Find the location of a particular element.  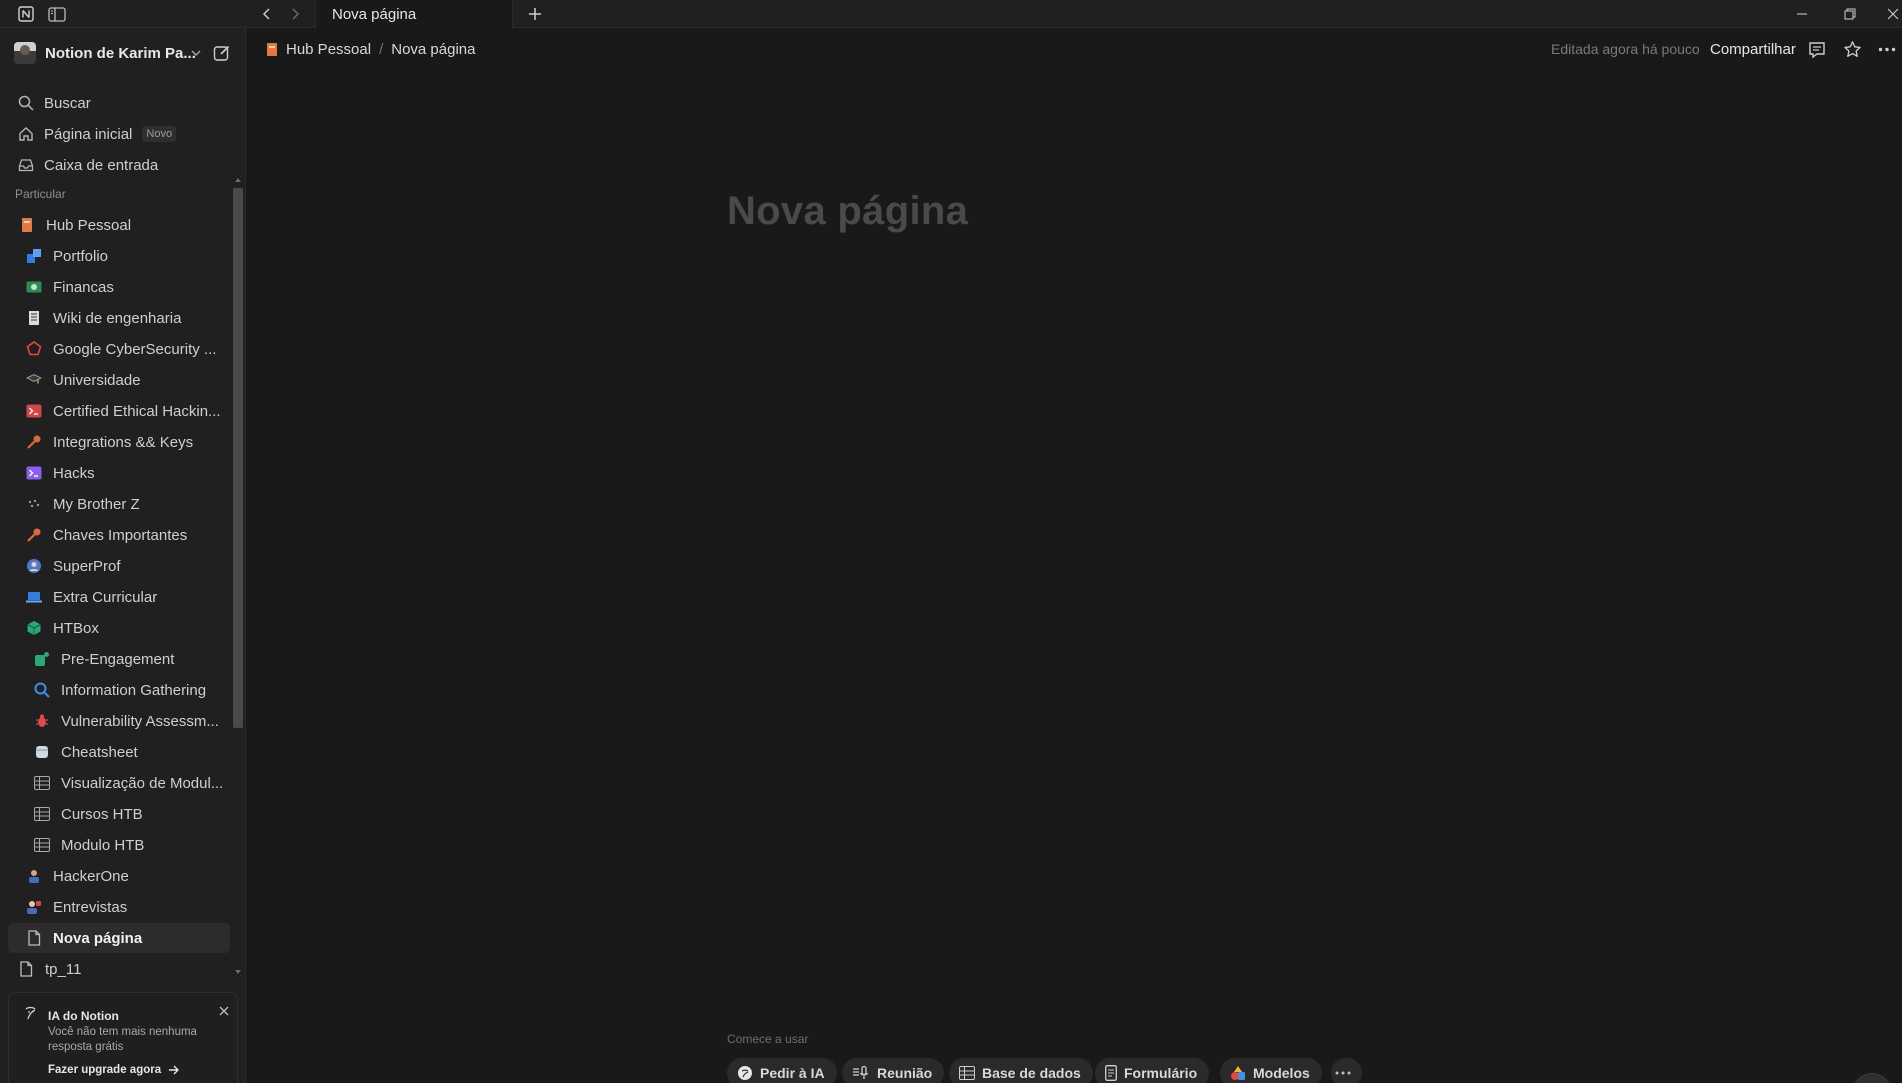

sidebar-page-chaves-importantes: Chaves Importantes is located at coordinates (136, 535).